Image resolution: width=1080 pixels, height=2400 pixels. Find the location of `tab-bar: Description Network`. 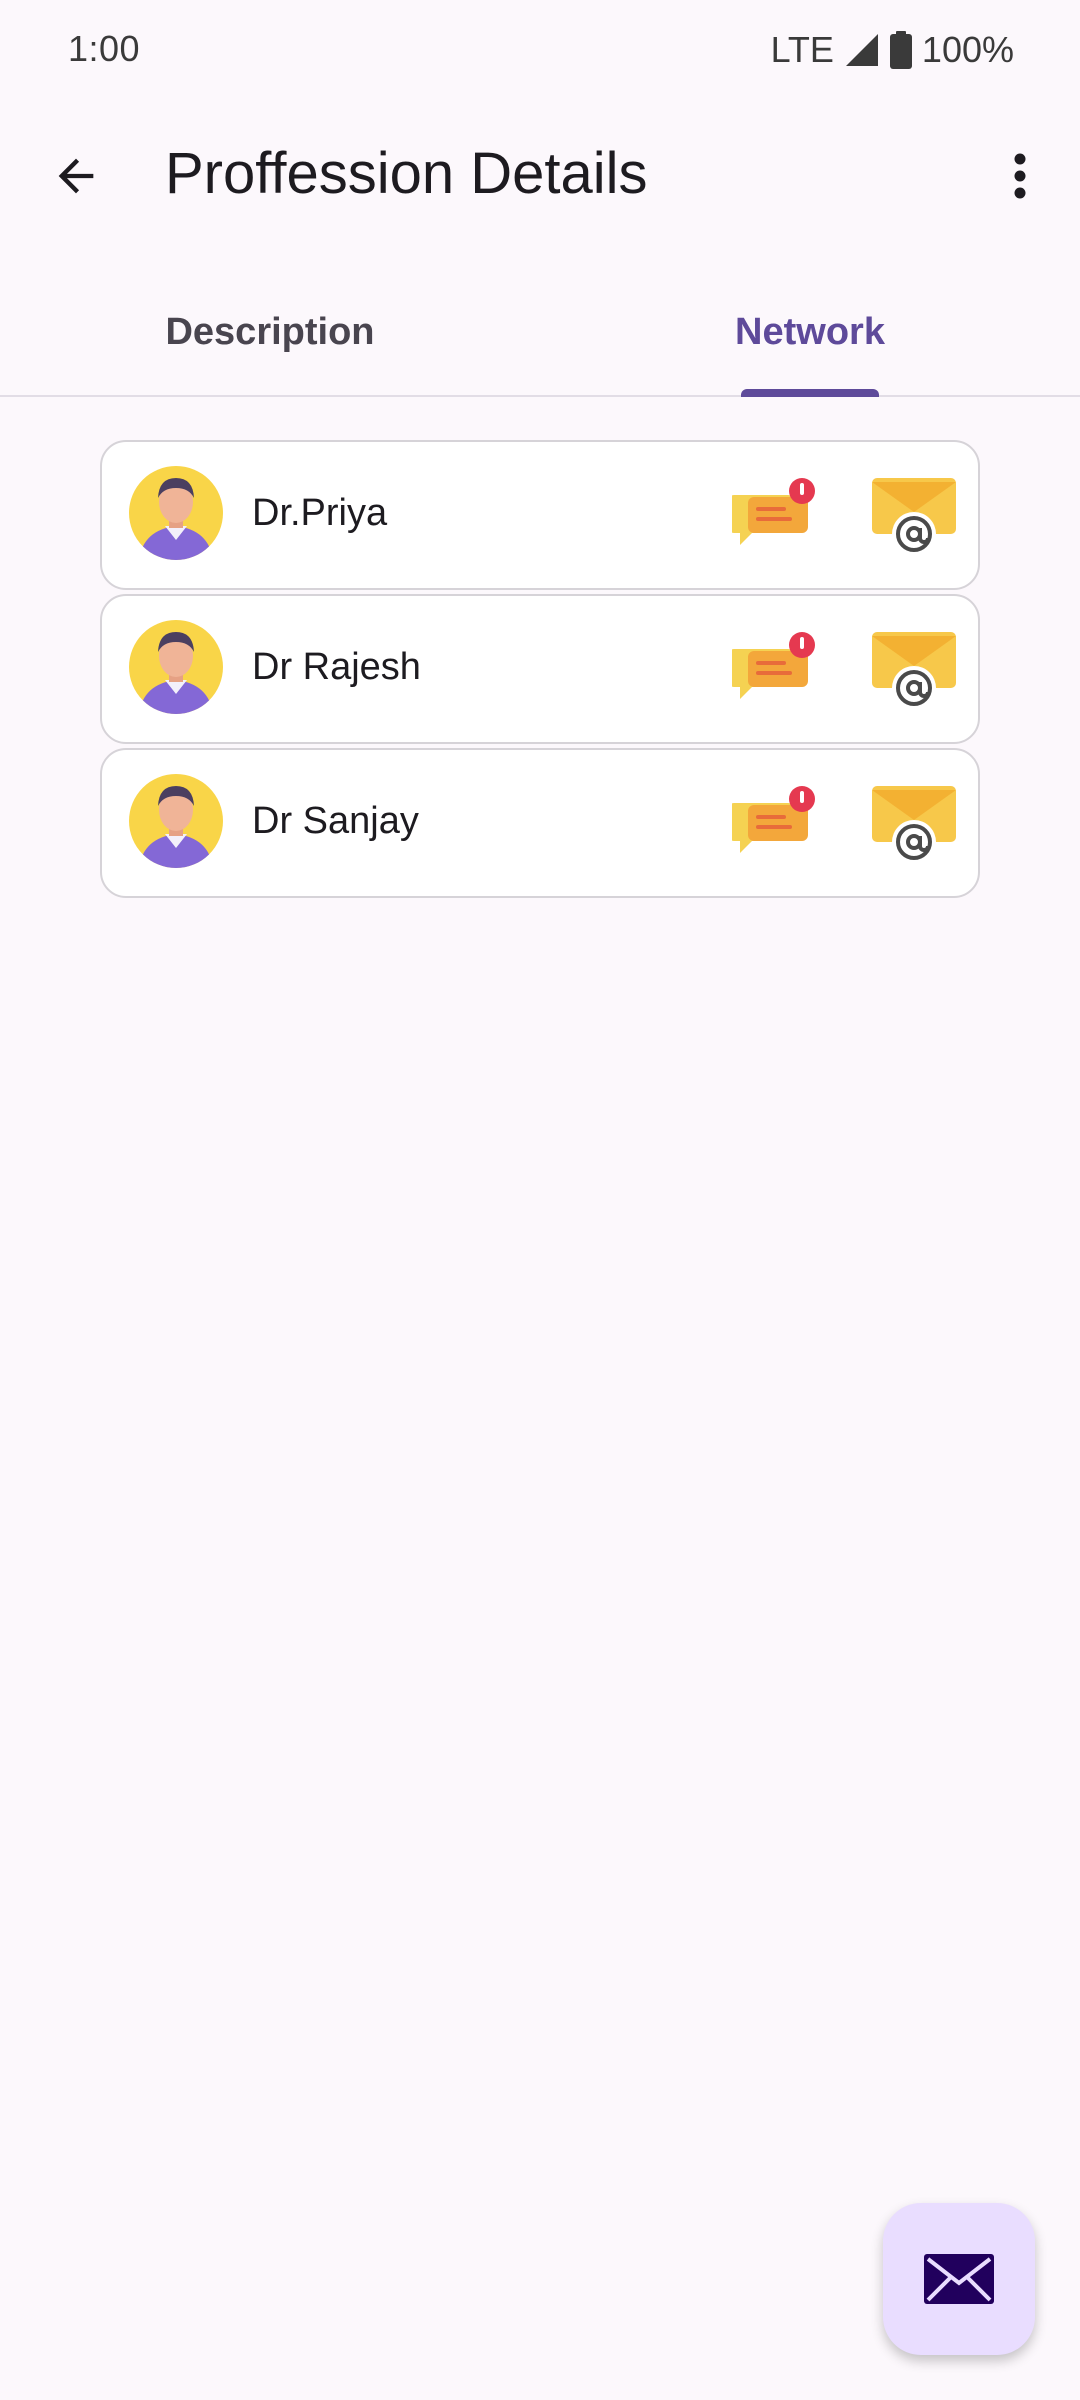

tab-bar: Description Network is located at coordinates (540, 333).